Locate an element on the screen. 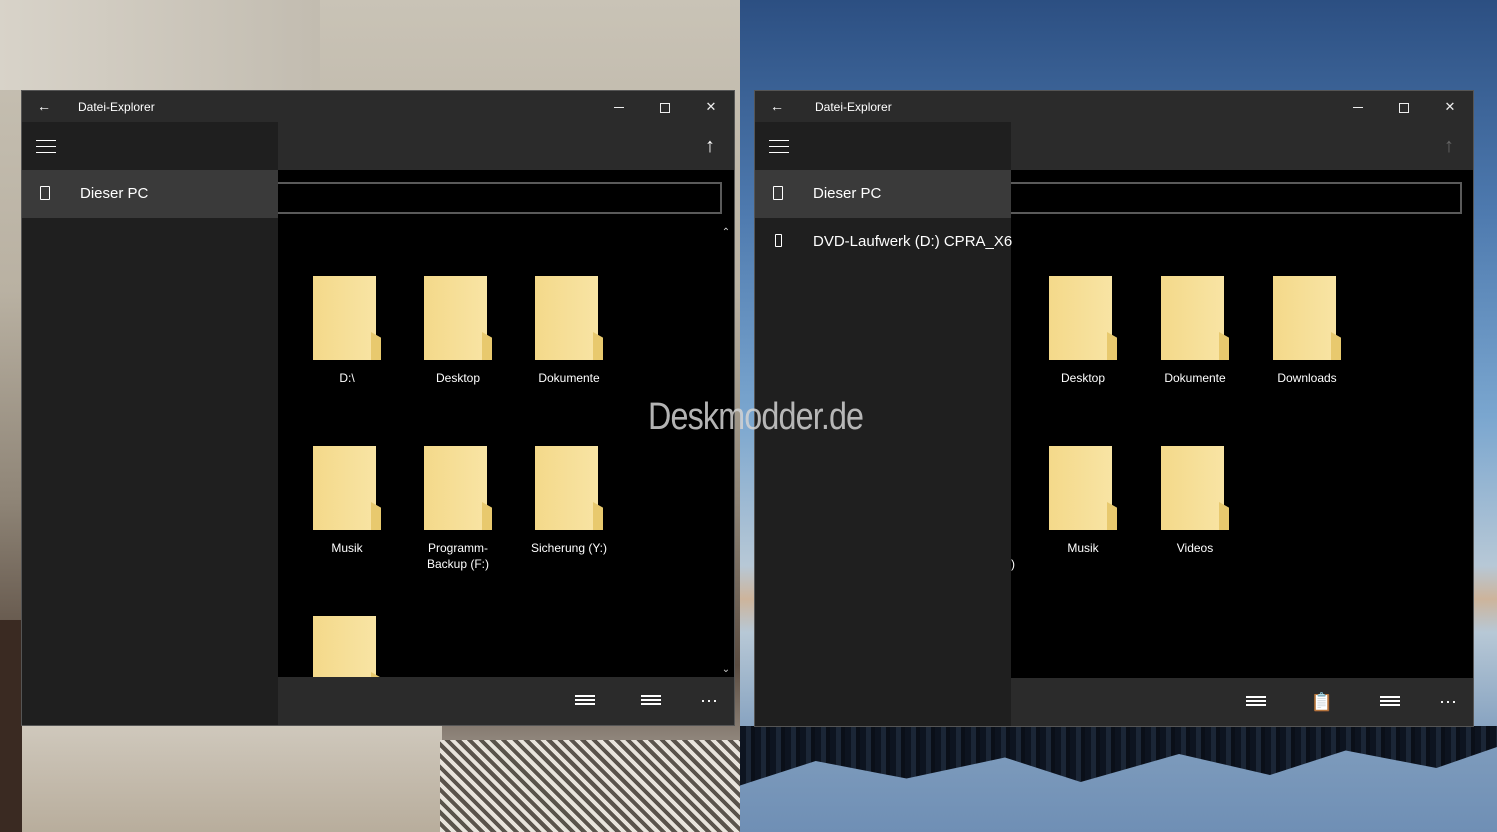  folder-item: D:\ is located at coordinates (347, 331).